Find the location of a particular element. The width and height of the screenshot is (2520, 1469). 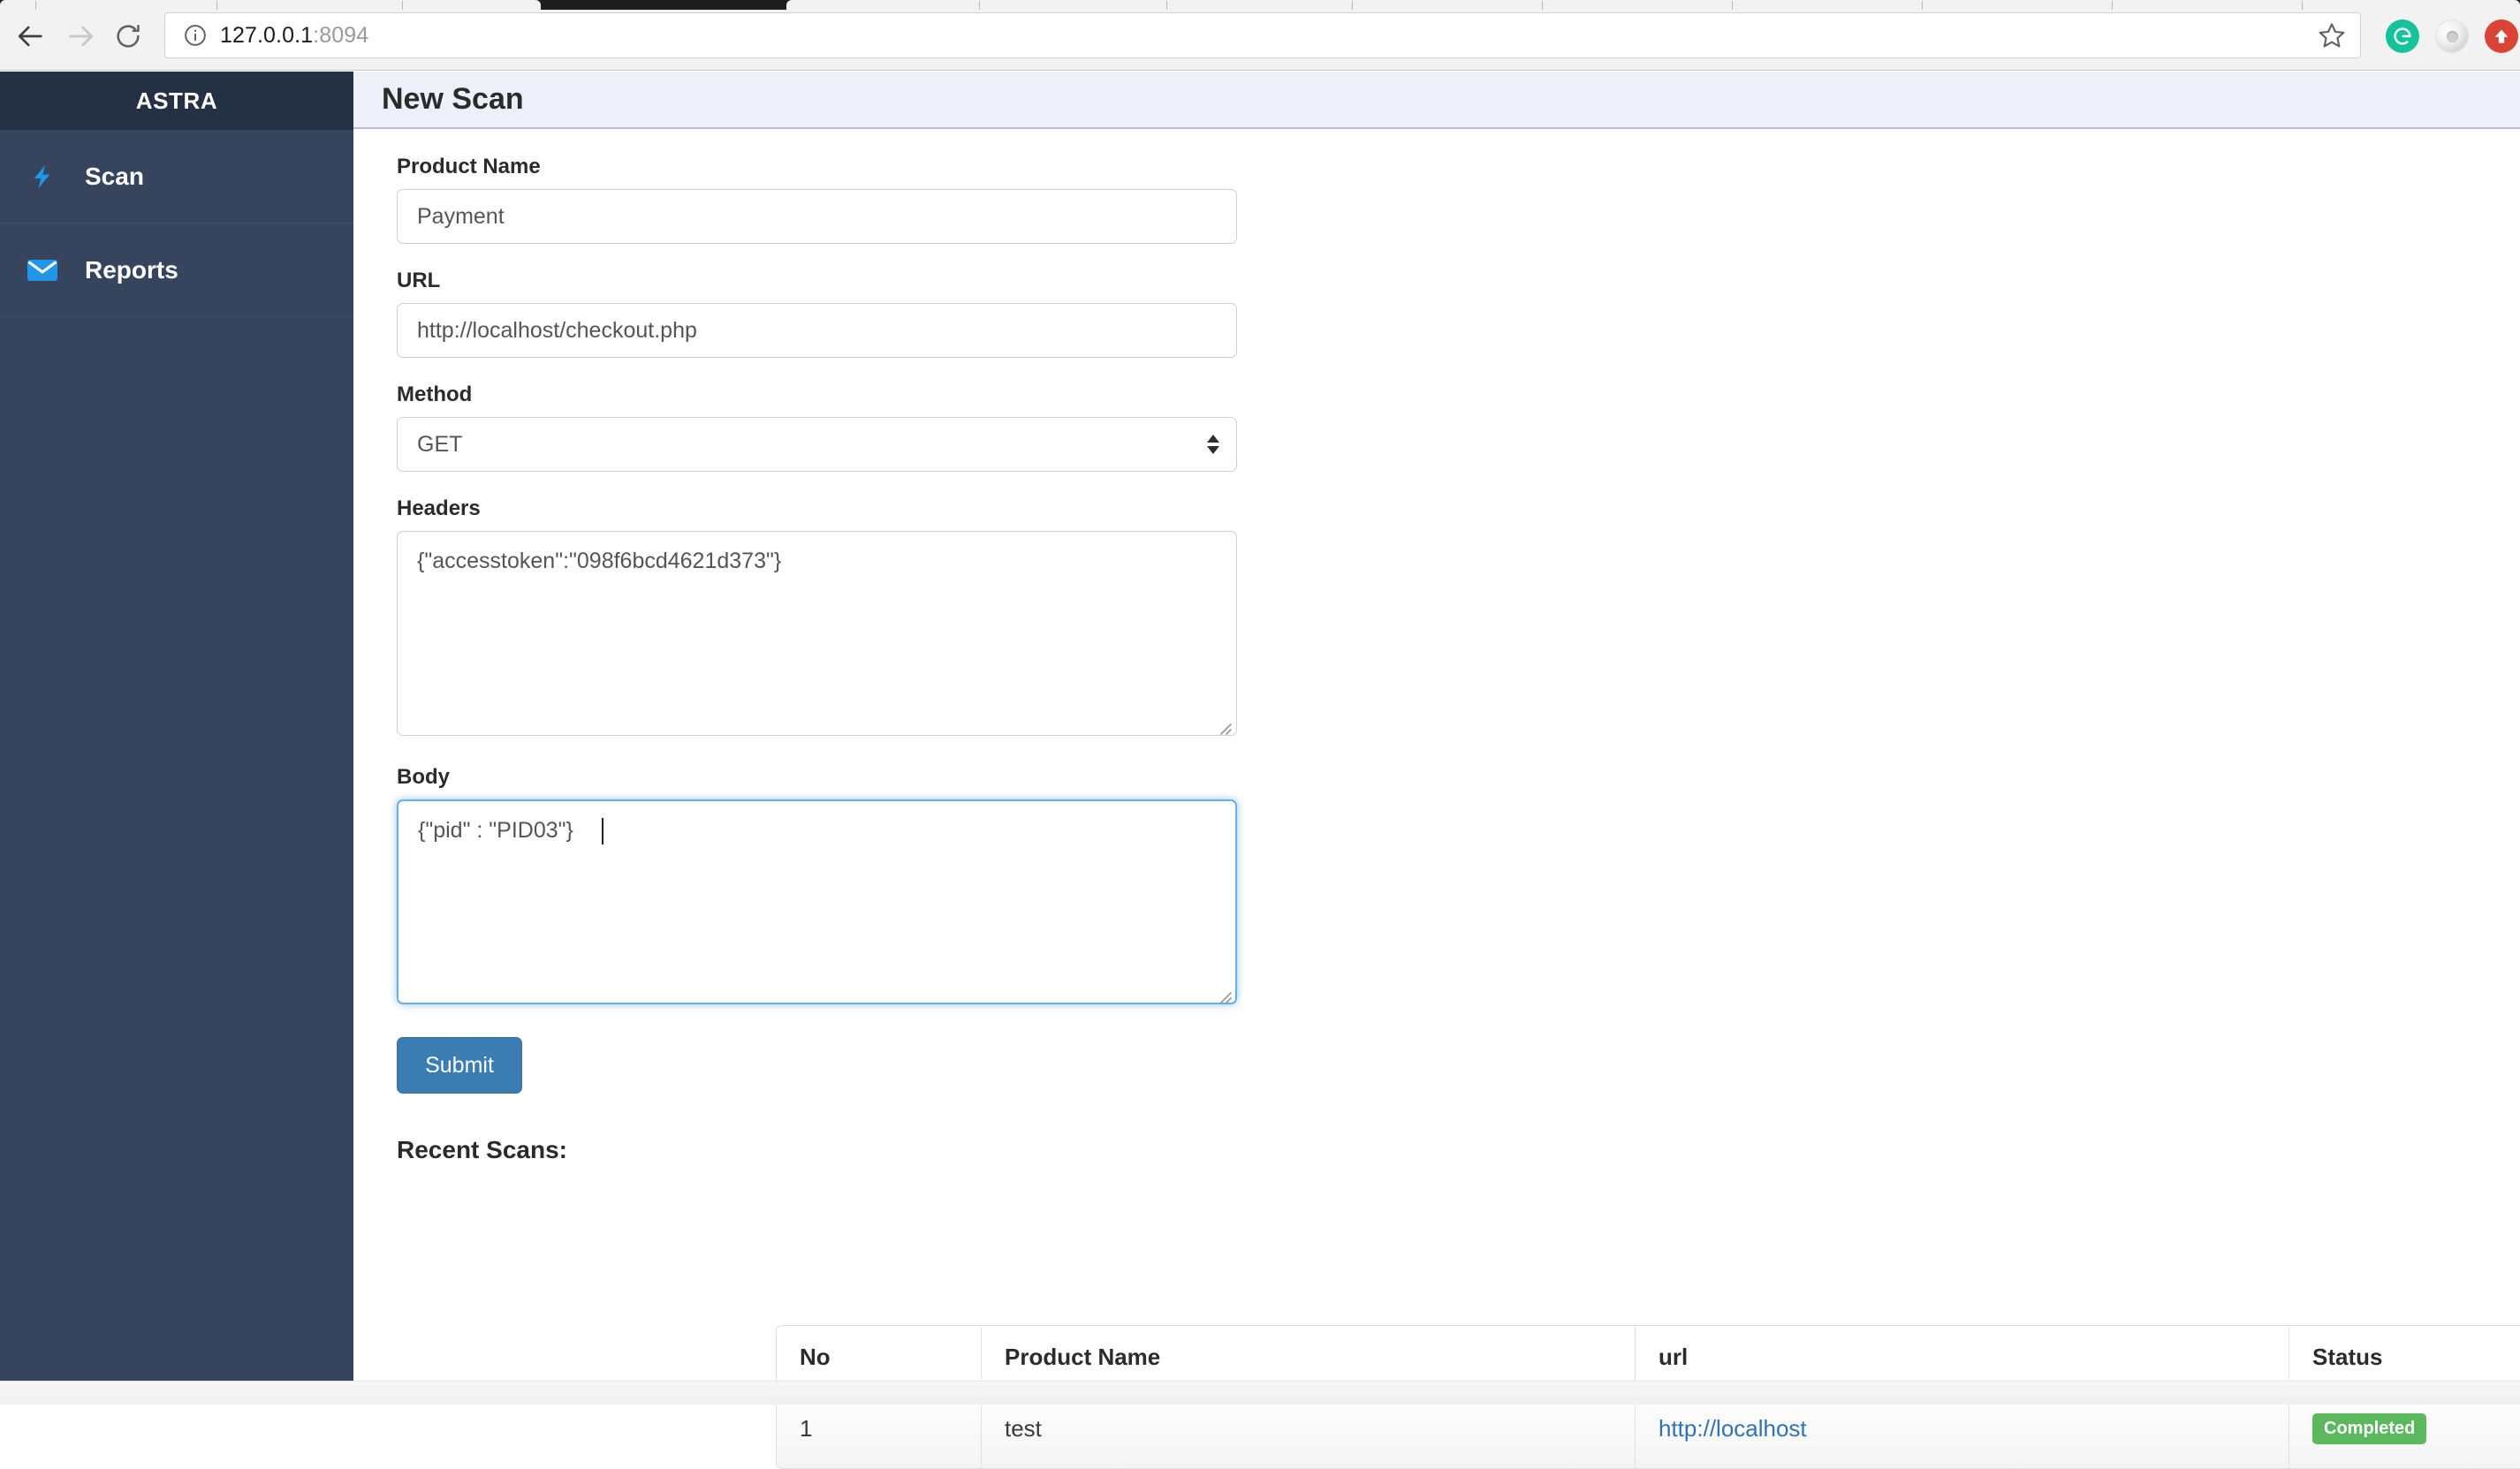

sidebar-item-label: Scan is located at coordinates (114, 176).